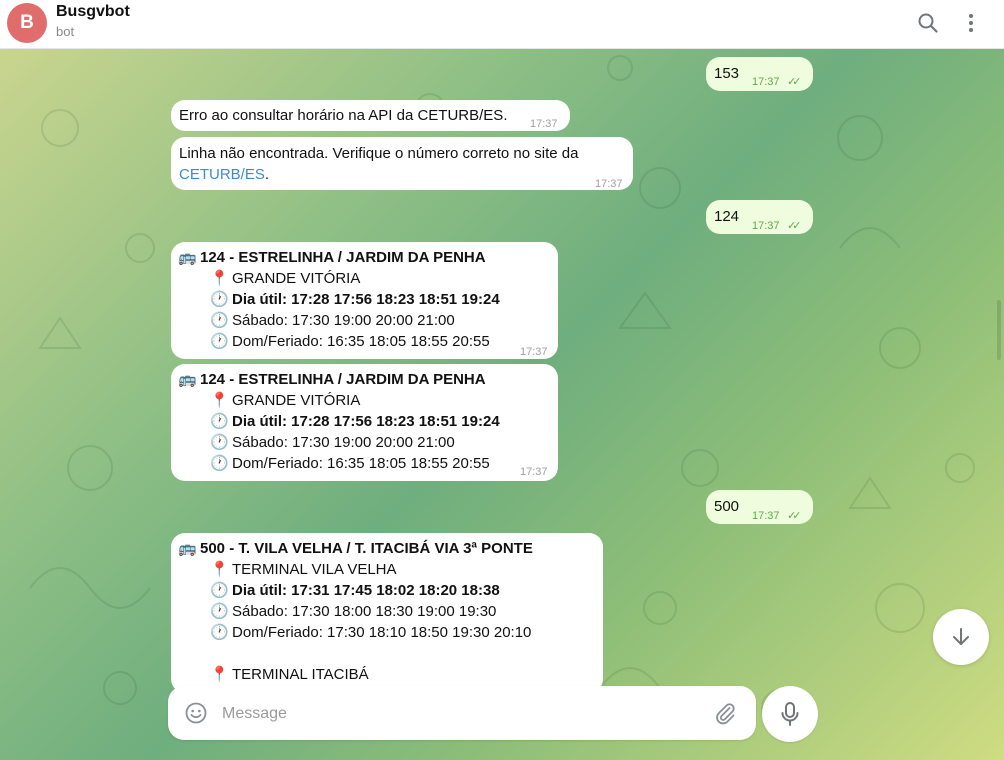 Image resolution: width=1004 pixels, height=760 pixels. Describe the element at coordinates (267, 174) in the screenshot. I see `message-text-end: .` at that location.